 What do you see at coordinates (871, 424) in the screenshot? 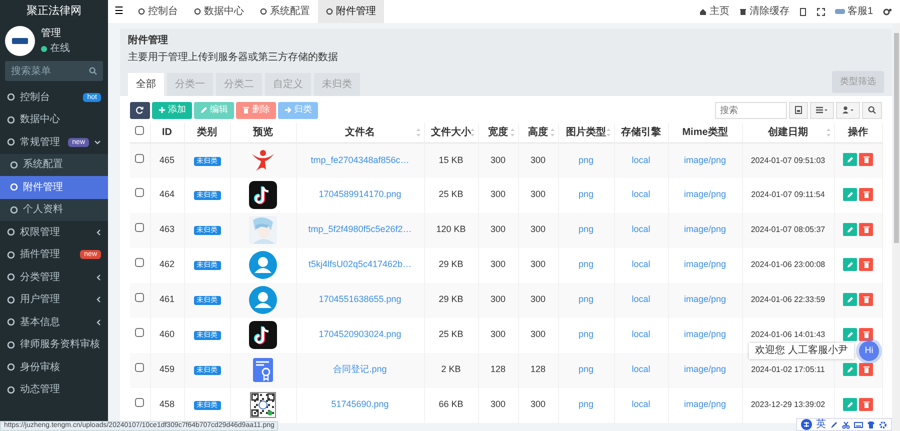
I see `shirt-icon` at bounding box center [871, 424].